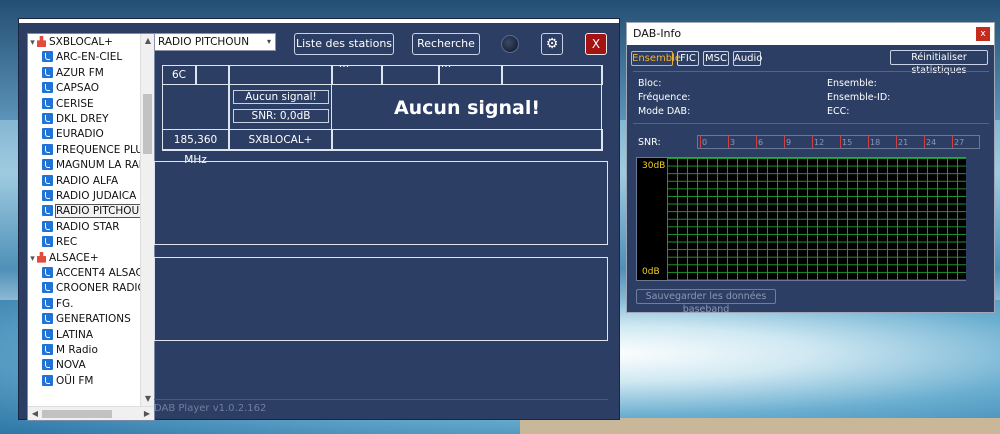 This screenshot has width=1000, height=434. I want to click on tree-group: ▾ SXBLOCAL+, so click(84, 42).